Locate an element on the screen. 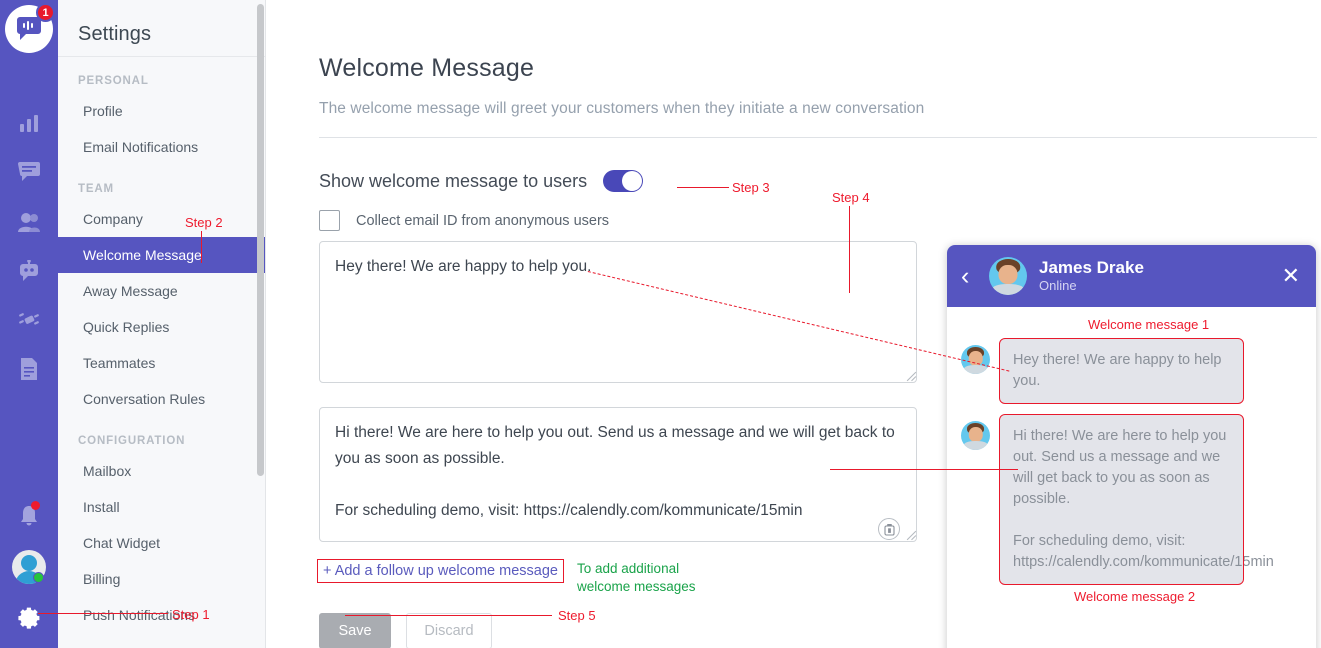 This screenshot has width=1321, height=648. docs-icon is located at coordinates (29, 369).